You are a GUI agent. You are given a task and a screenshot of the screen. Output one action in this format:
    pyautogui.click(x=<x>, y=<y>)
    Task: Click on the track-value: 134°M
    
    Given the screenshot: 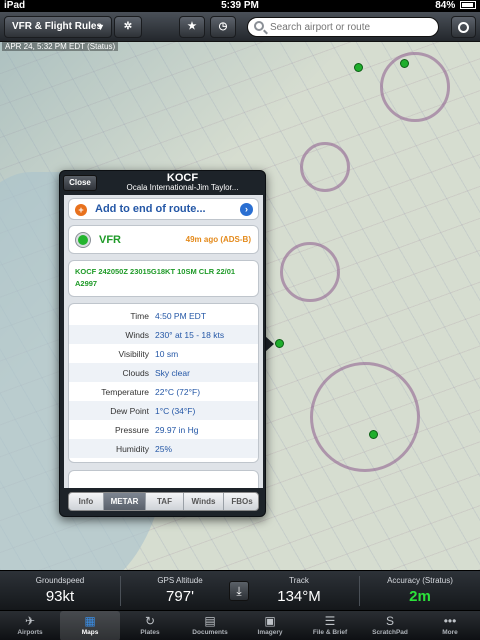 What is the action you would take?
    pyautogui.click(x=299, y=596)
    